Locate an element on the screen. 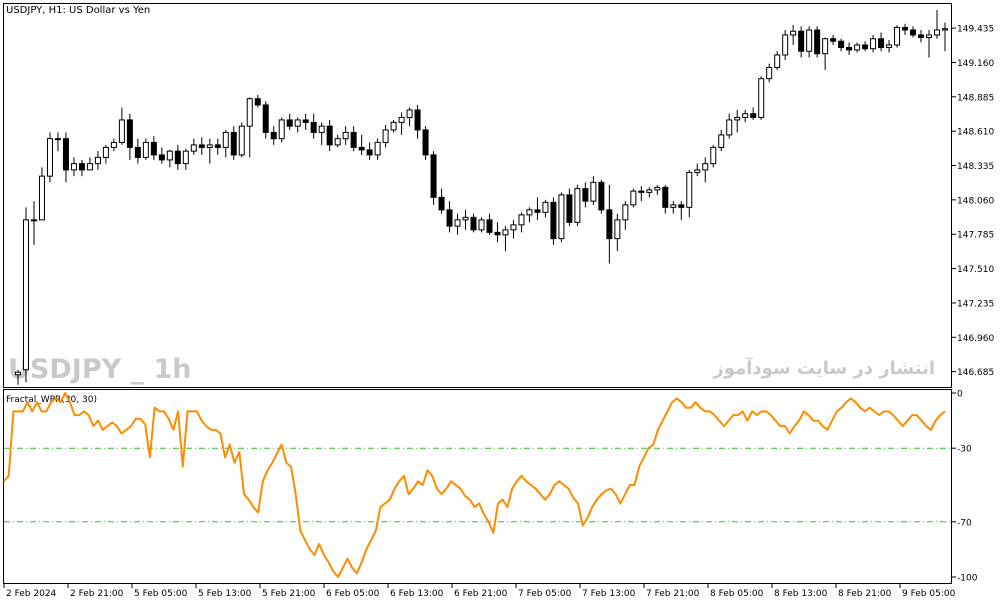 This screenshot has width=1003, height=603. time-tick-label: 8 Feb 13:00 is located at coordinates (801, 594).